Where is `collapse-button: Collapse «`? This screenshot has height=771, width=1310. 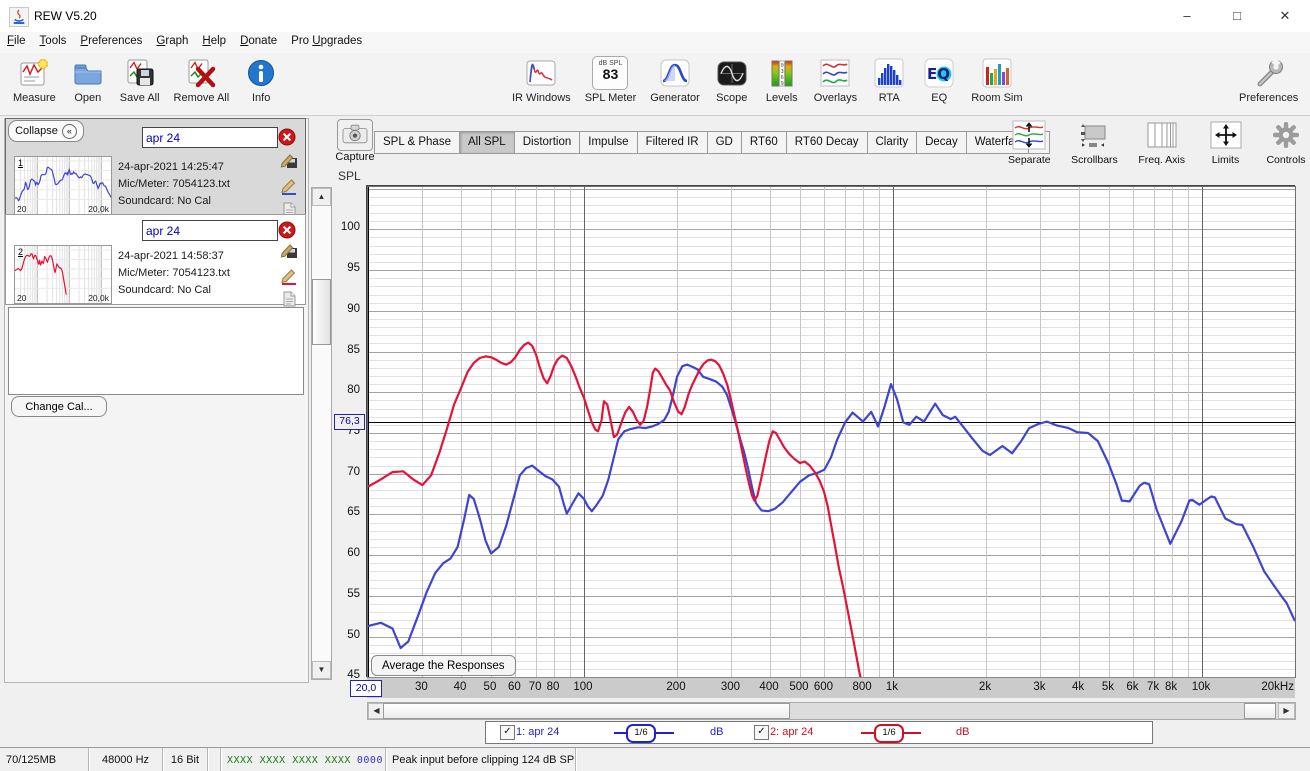 collapse-button: Collapse « is located at coordinates (46, 131).